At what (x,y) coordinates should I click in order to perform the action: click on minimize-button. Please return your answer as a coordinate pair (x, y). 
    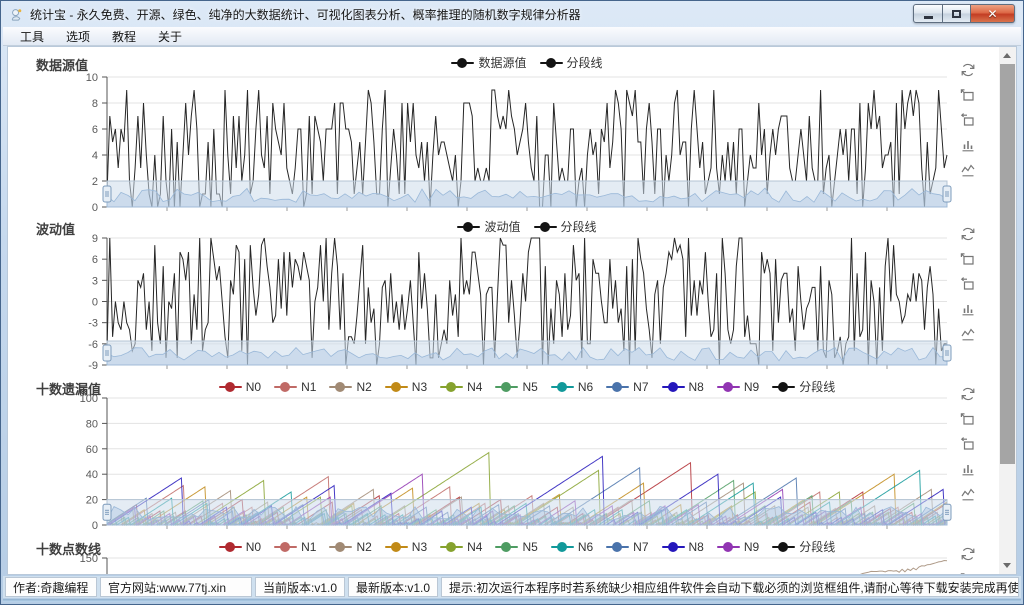
    Looking at the image, I should click on (928, 13).